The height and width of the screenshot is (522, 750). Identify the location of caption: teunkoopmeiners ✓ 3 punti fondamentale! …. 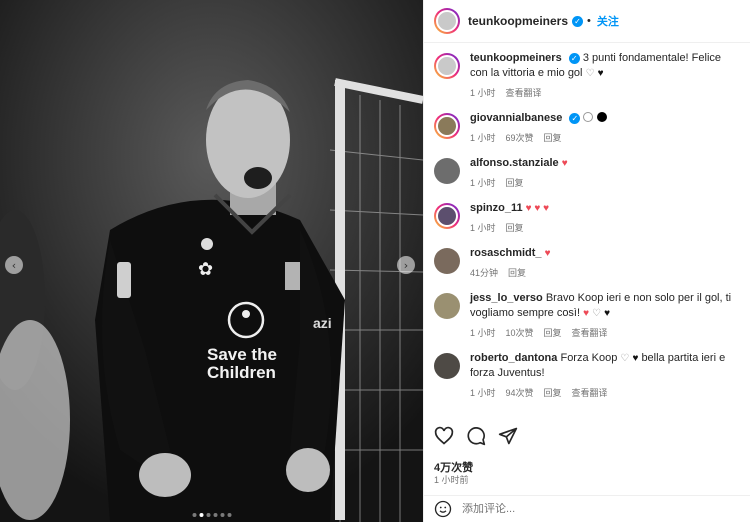
(587, 75).